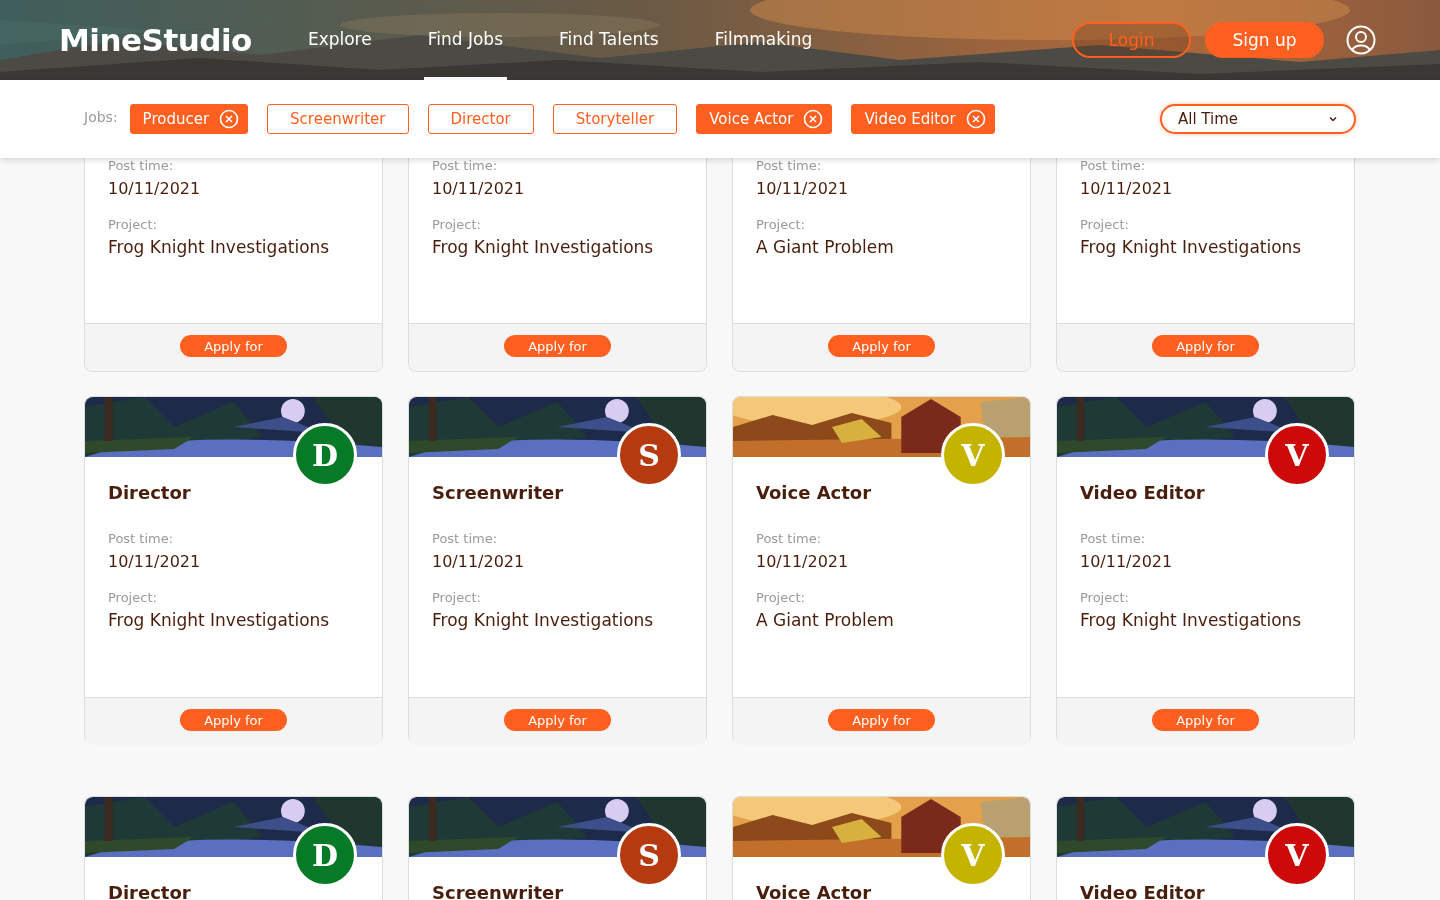  Describe the element at coordinates (338, 119) in the screenshot. I see `job-filter-chip: Screenwriter` at that location.